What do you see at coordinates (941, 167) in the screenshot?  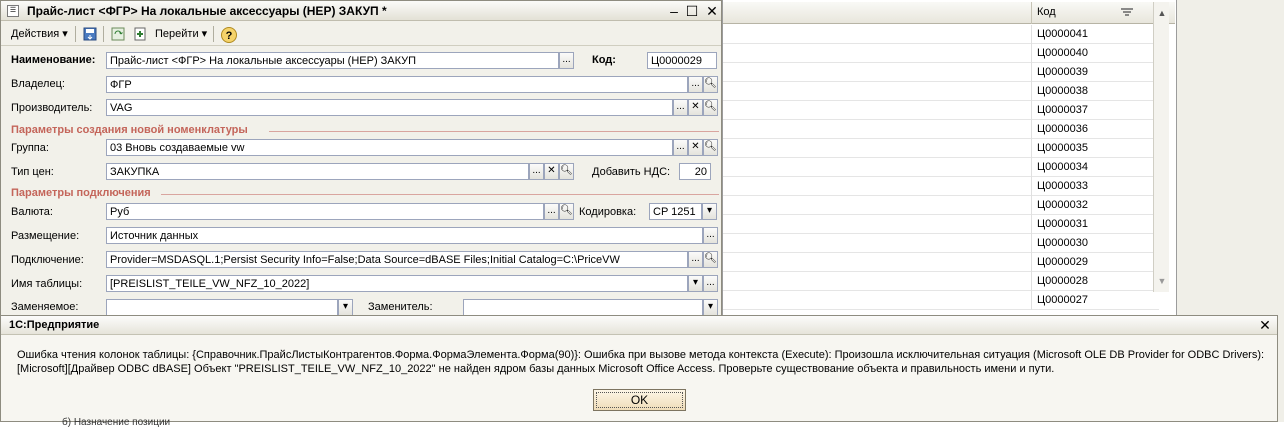 I see `table-row: Ц0000034` at bounding box center [941, 167].